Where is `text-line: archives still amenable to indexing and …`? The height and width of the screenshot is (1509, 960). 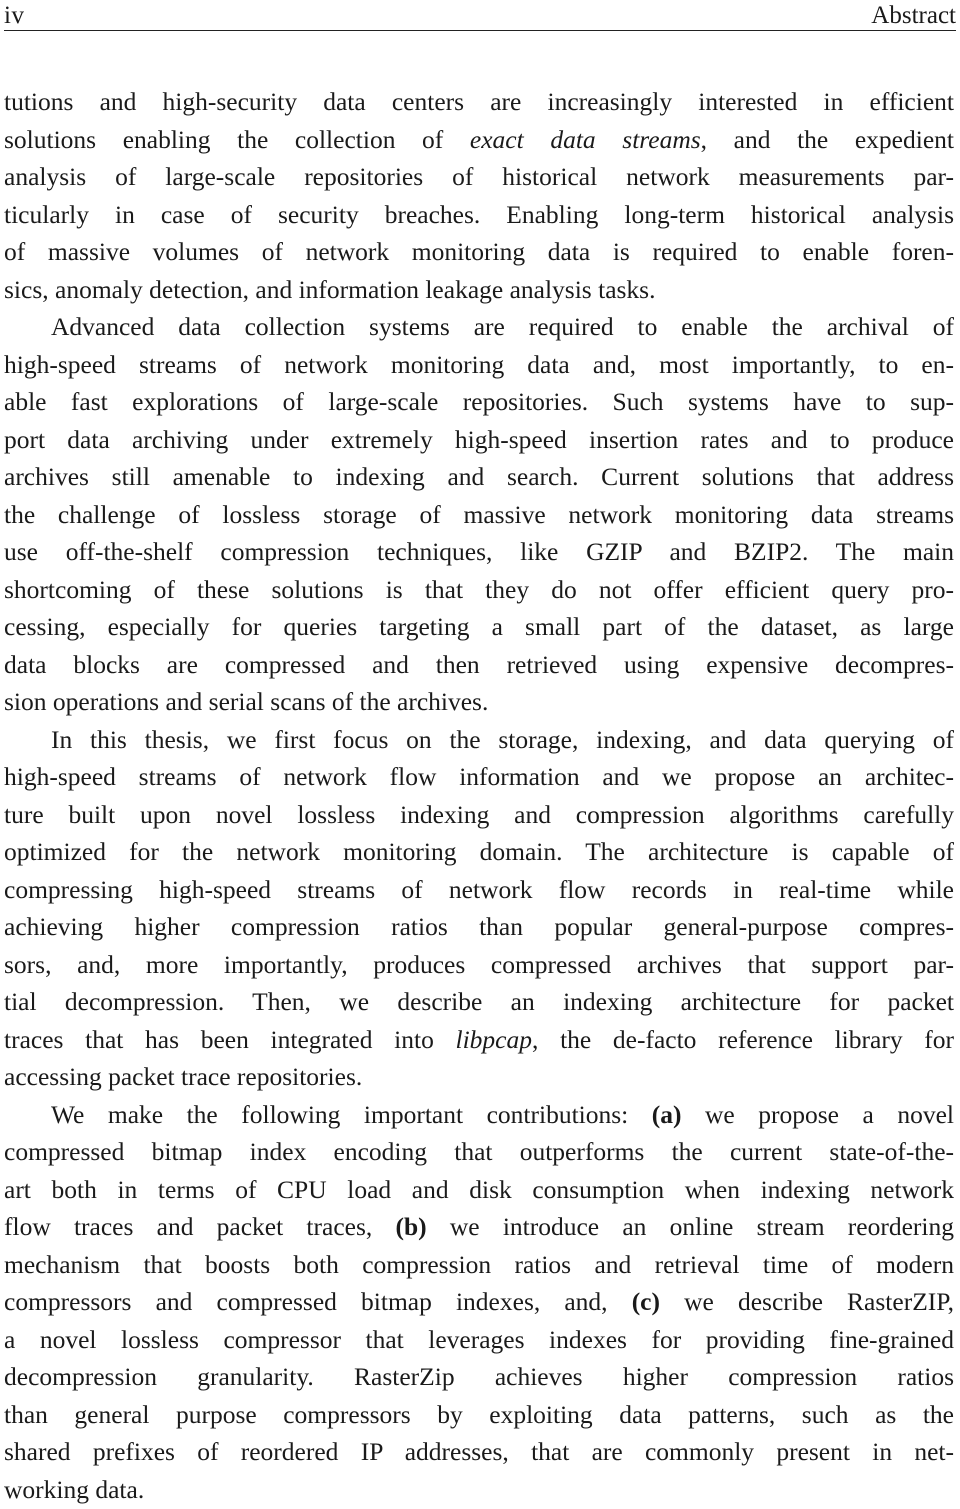
text-line: archives still amenable to indexing and … is located at coordinates (479, 477).